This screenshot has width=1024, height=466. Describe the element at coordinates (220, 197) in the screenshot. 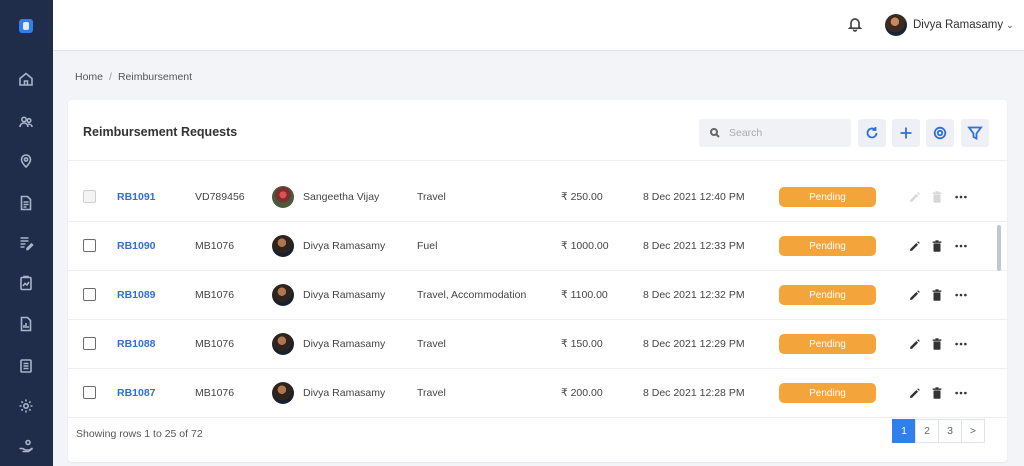

I see `reference-id: VD789456` at that location.